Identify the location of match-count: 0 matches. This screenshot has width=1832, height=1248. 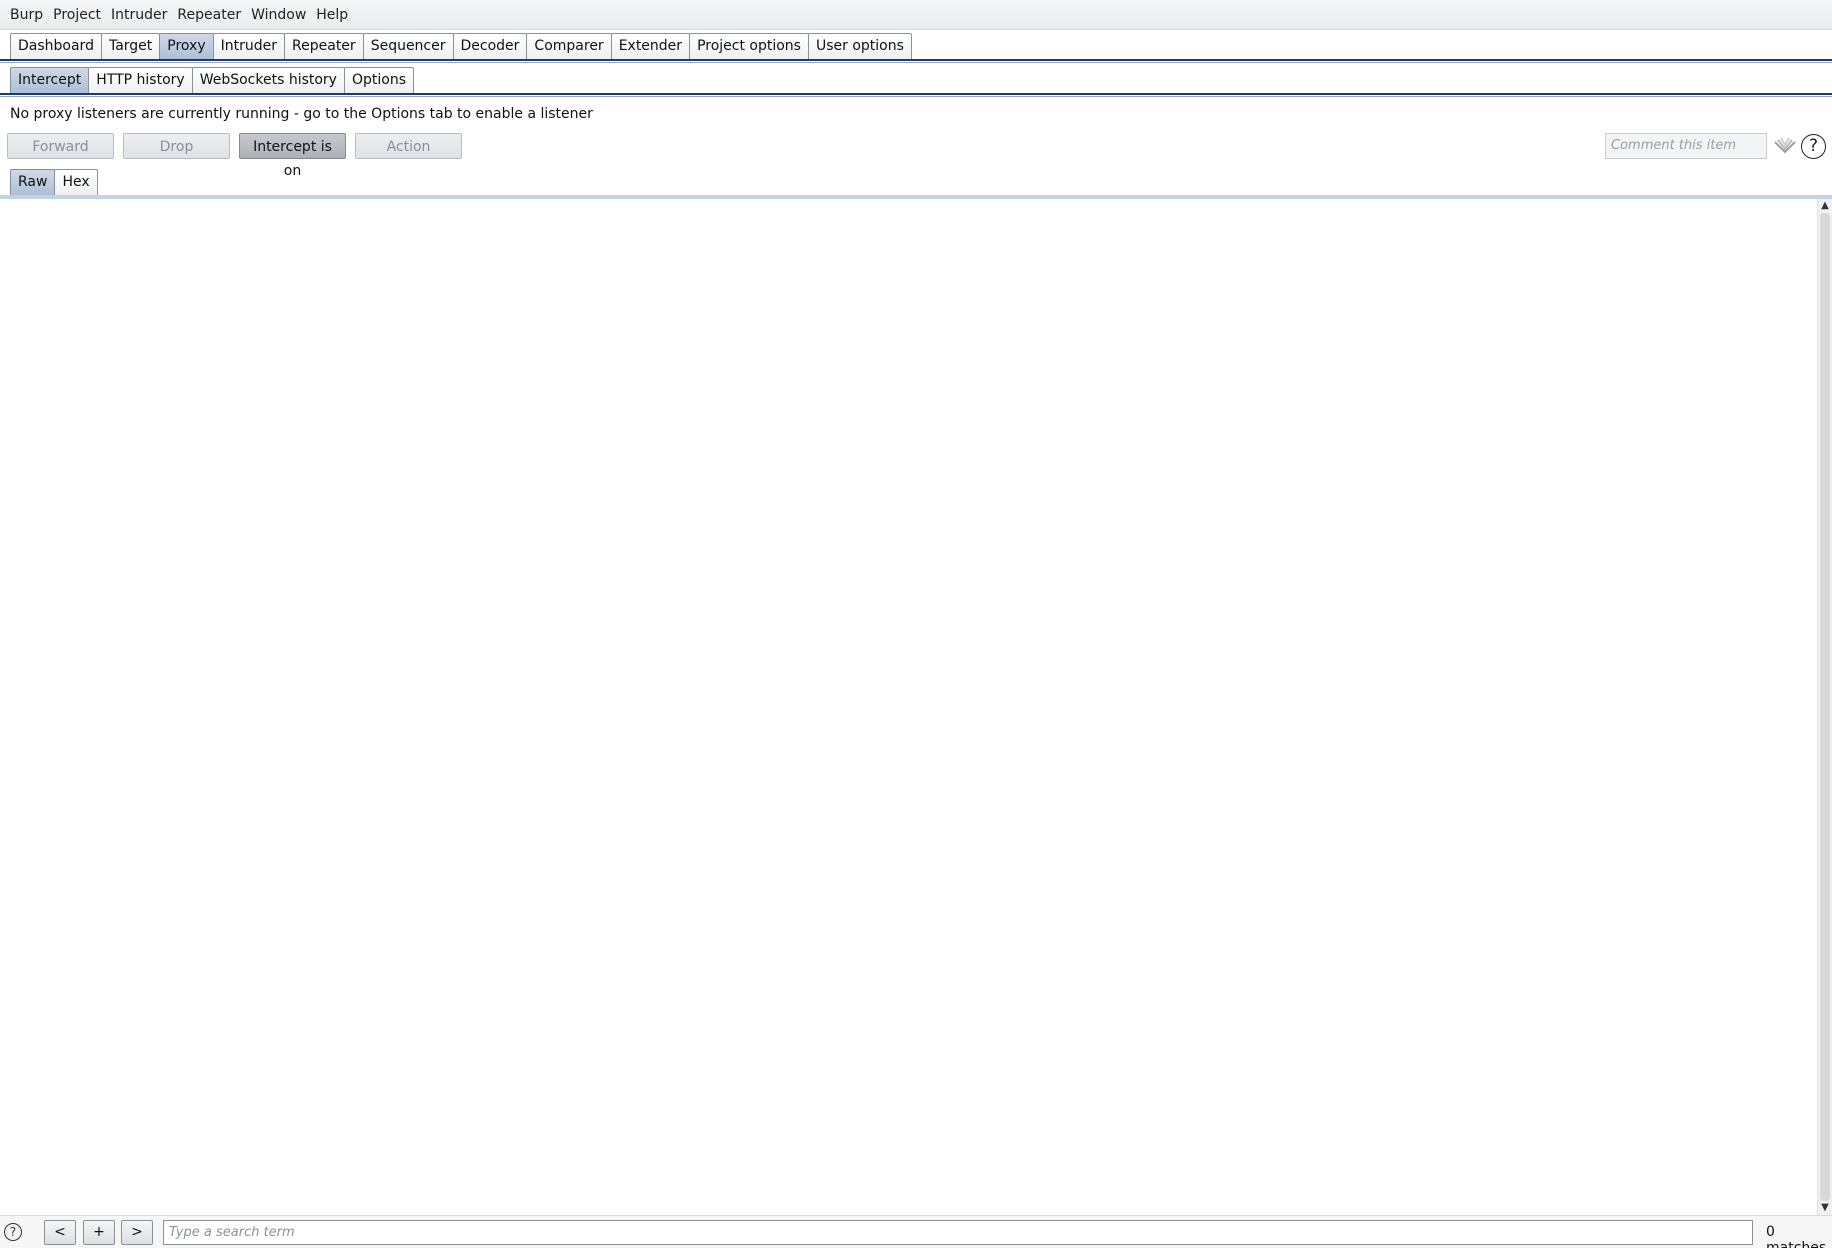
(1796, 1236).